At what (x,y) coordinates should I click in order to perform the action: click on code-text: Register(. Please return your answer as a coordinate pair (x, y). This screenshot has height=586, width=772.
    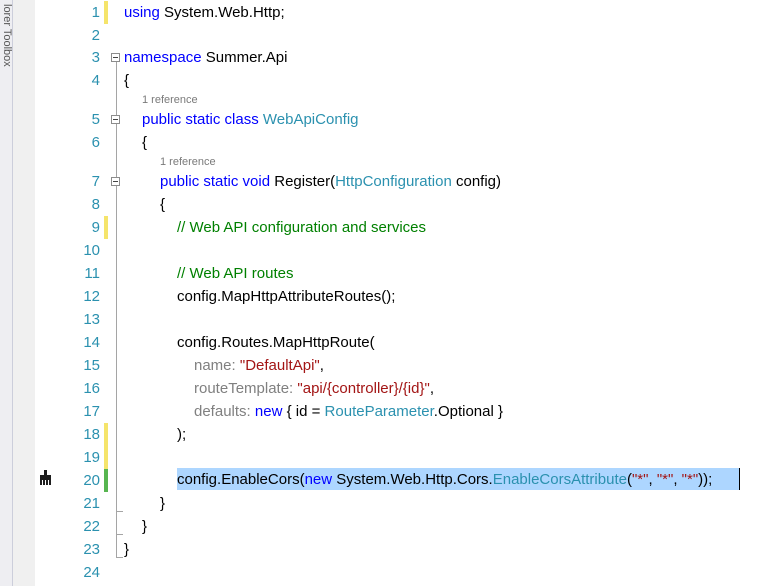
    Looking at the image, I should click on (303, 181).